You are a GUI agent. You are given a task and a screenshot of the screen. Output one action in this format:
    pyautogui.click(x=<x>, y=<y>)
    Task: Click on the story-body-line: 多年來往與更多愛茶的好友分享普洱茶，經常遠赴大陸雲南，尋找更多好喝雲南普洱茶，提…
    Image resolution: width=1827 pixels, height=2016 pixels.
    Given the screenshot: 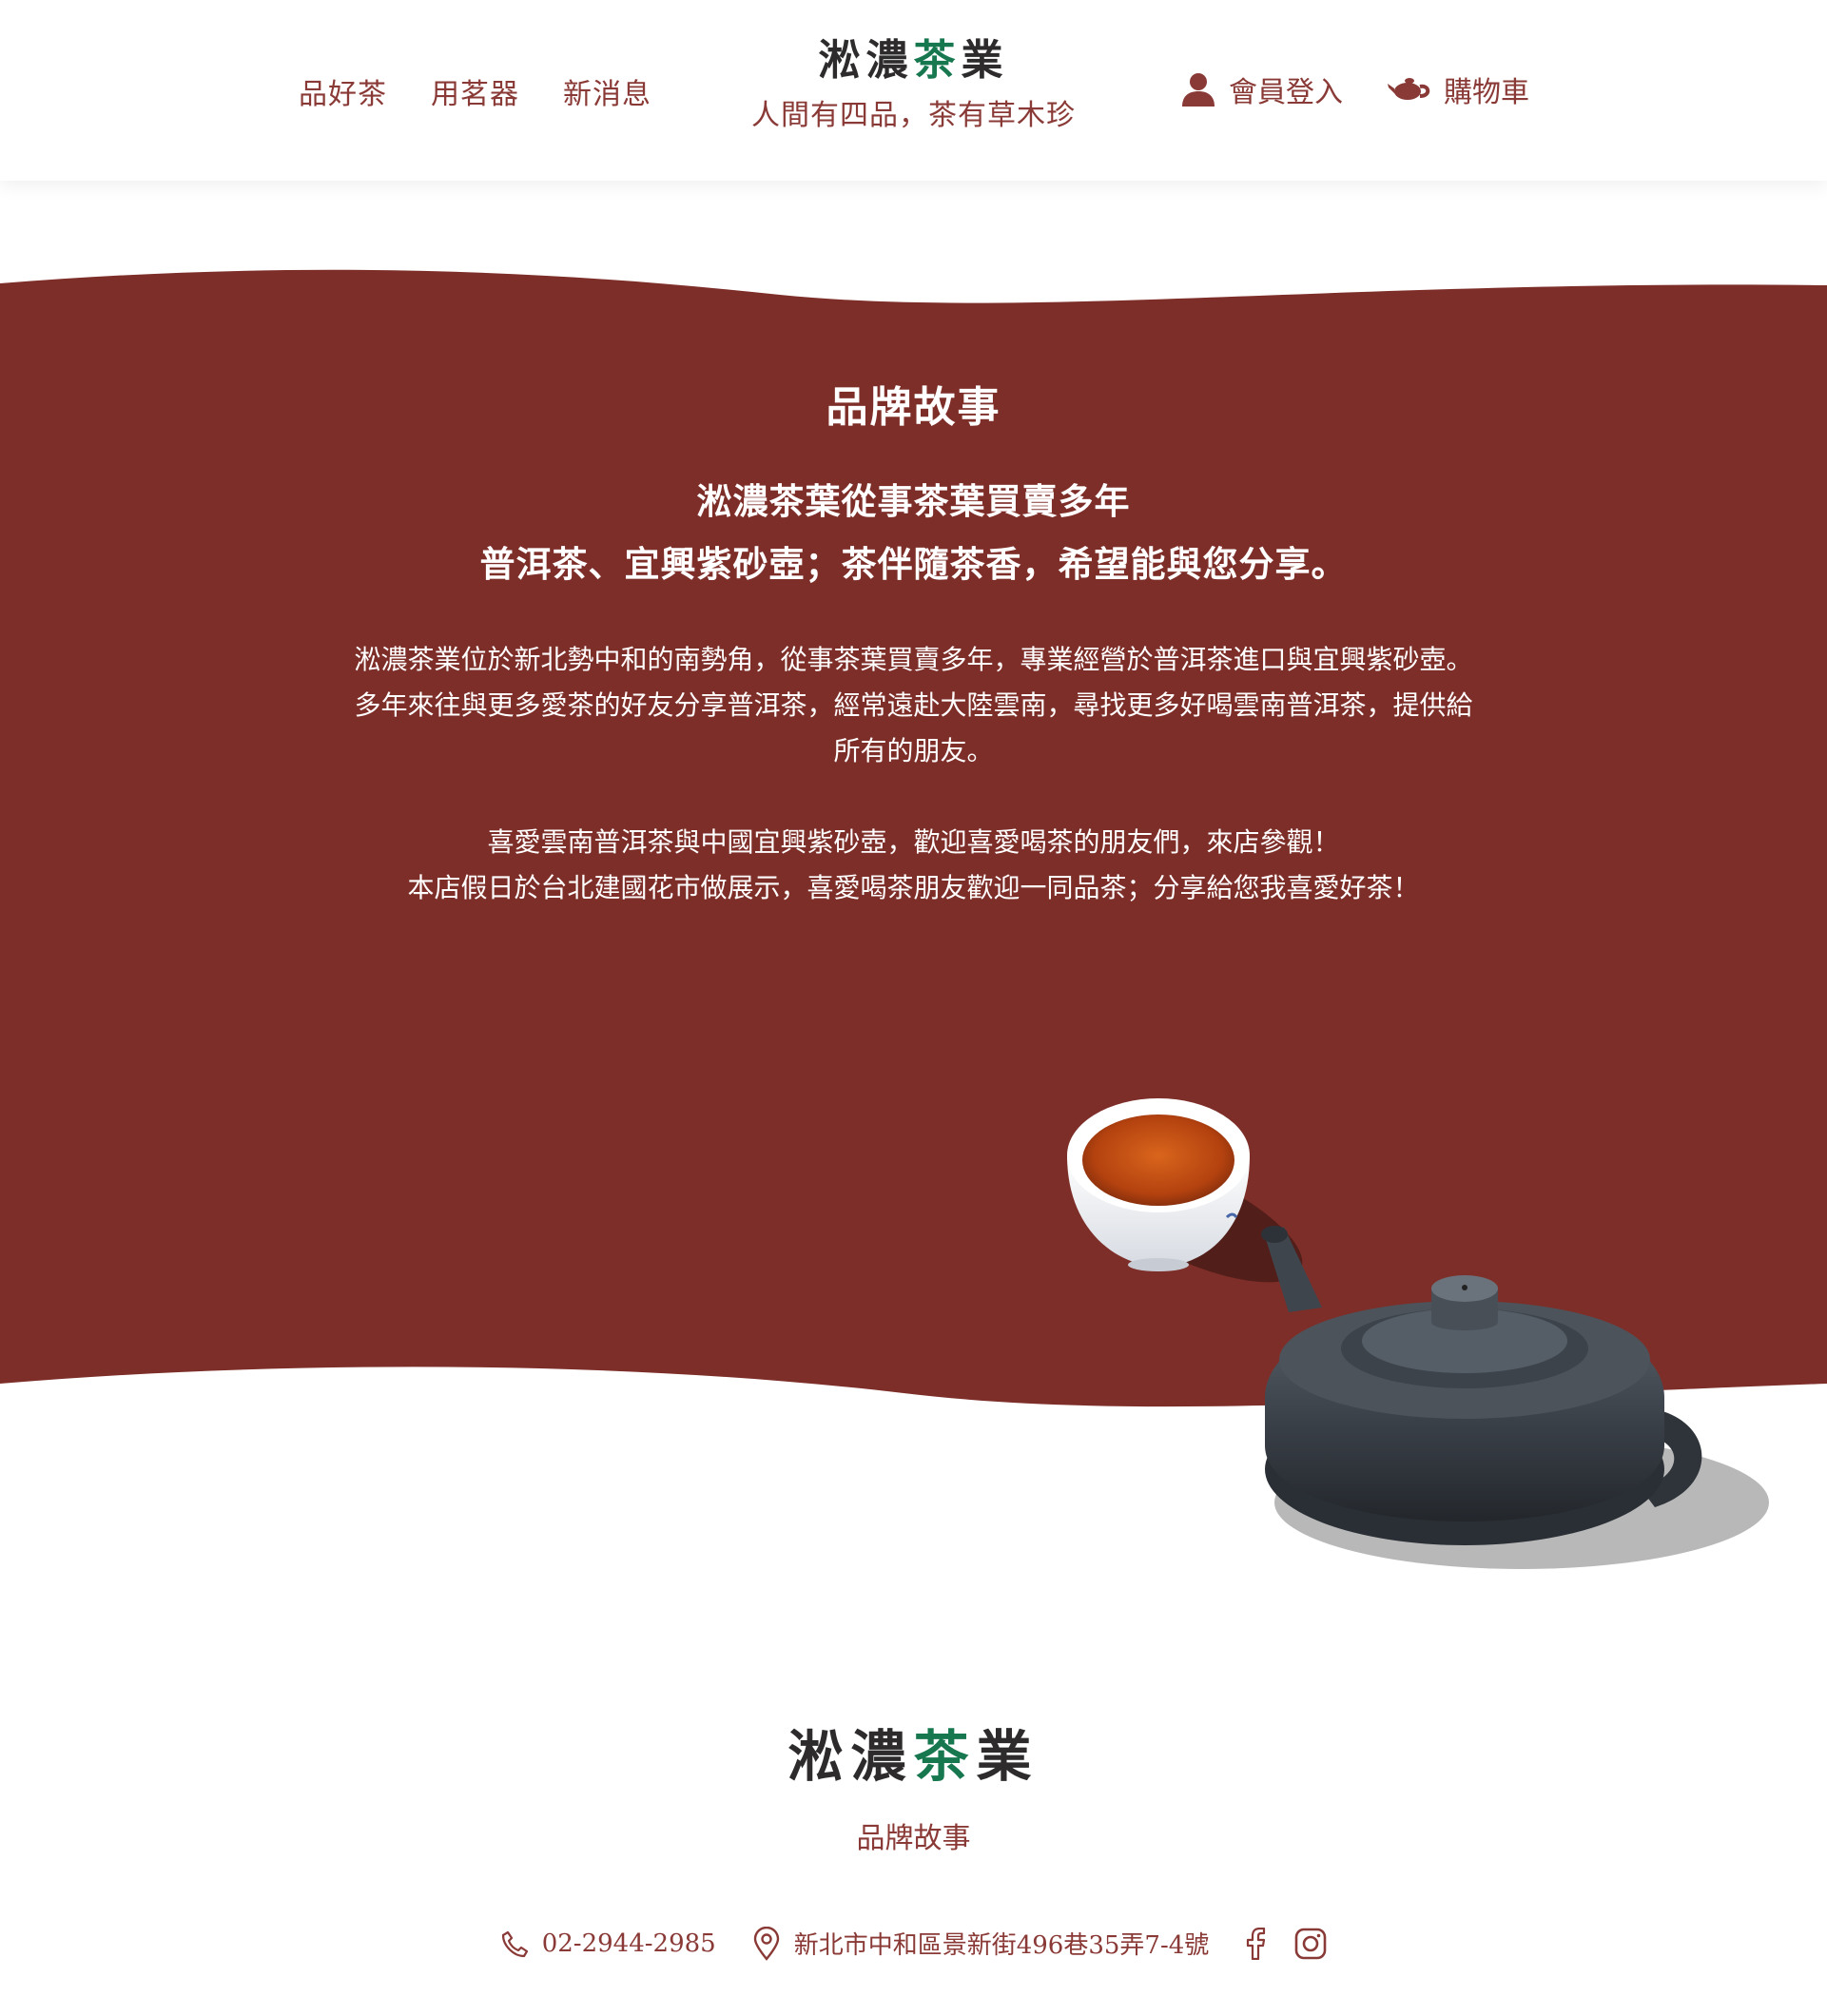 What is the action you would take?
    pyautogui.click(x=914, y=705)
    